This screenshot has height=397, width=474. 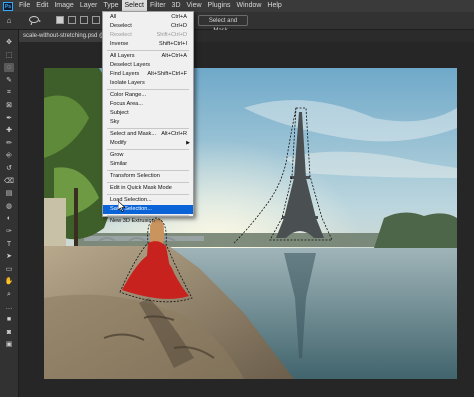 What do you see at coordinates (9, 269) in the screenshot?
I see `rectangle-tool-icon: ▭` at bounding box center [9, 269].